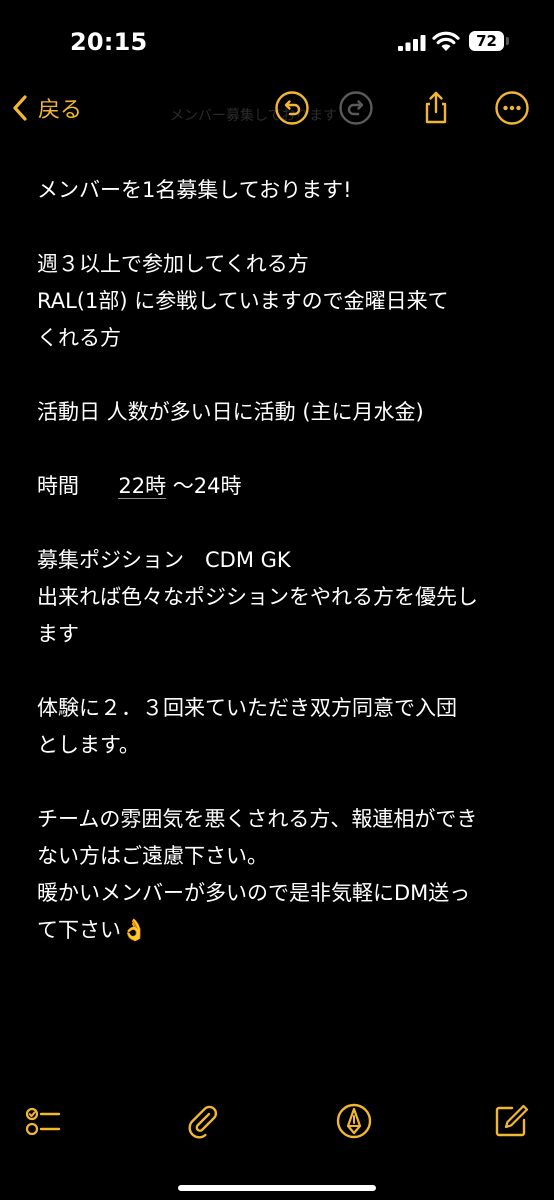 This screenshot has width=554, height=1200. I want to click on battery-level: 72, so click(486, 41).